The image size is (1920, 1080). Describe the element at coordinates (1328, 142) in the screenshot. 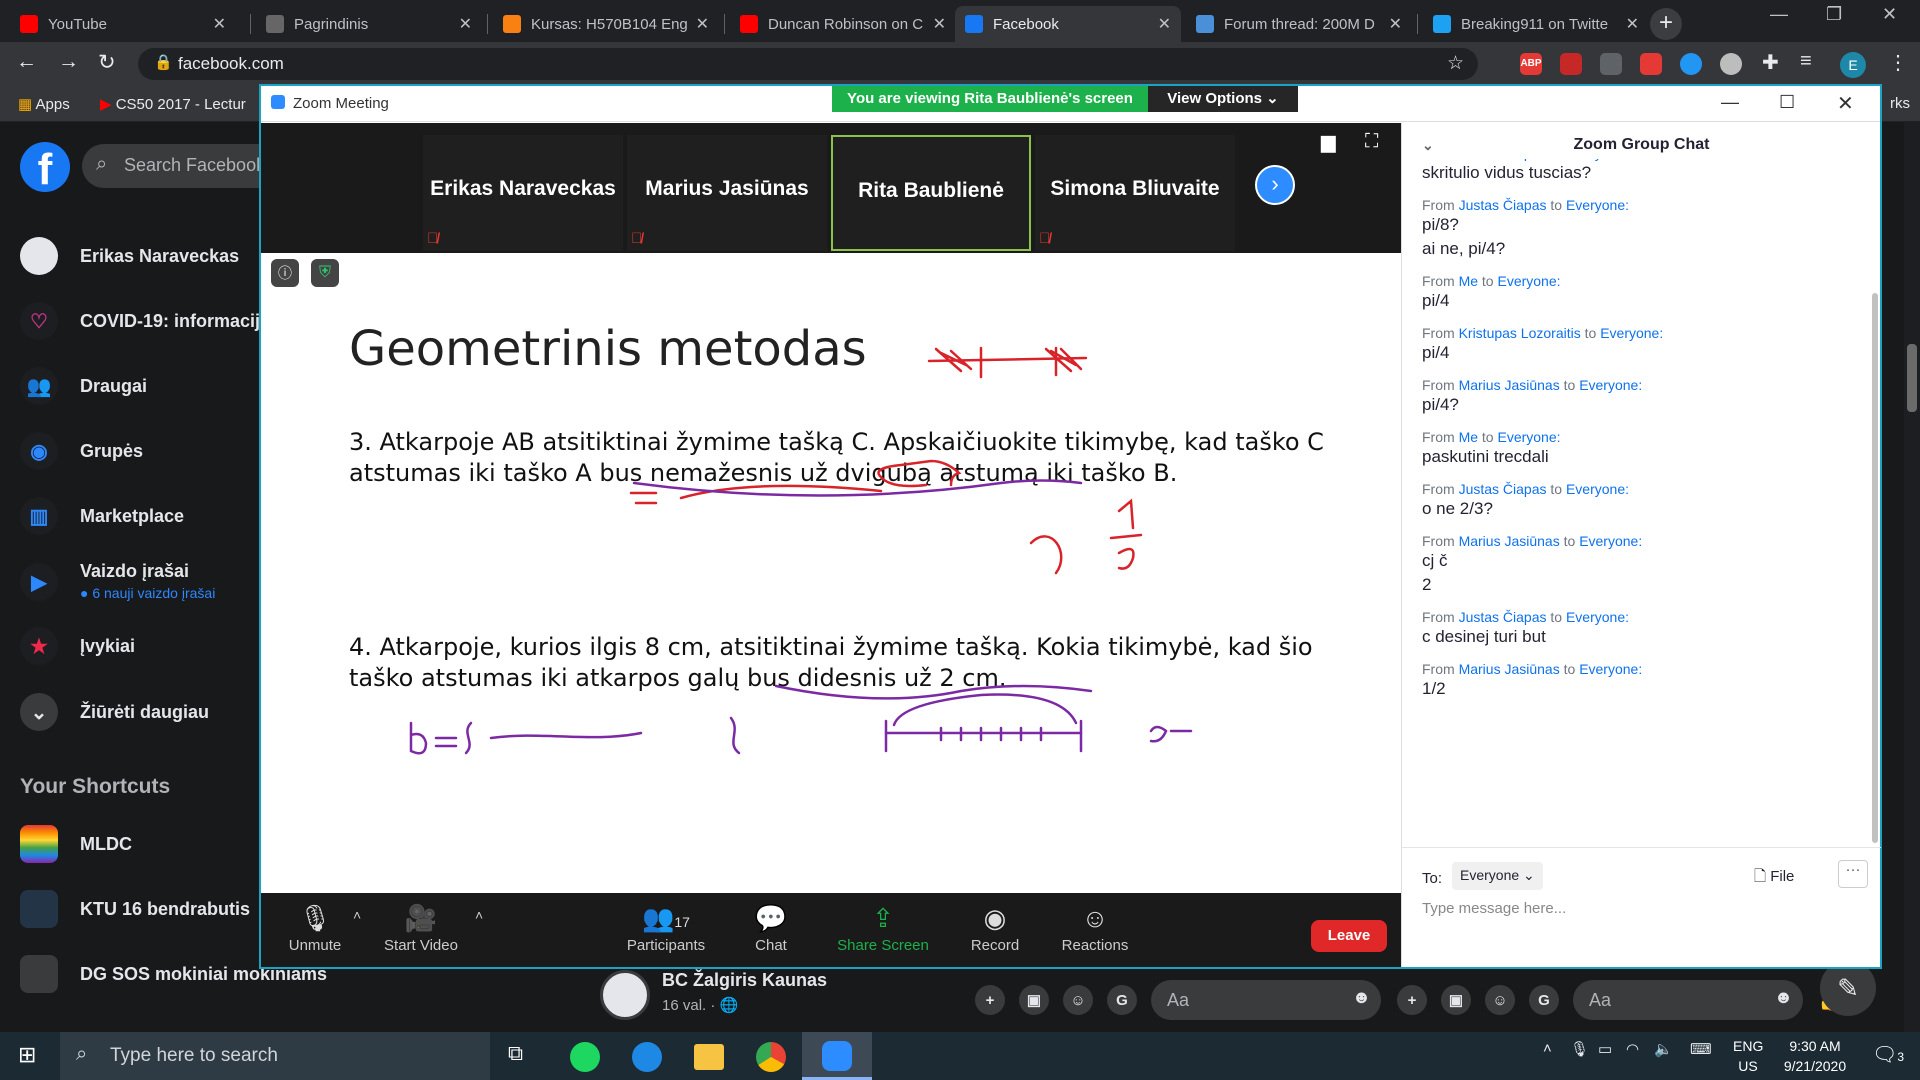

I see `layout-icon: ▆` at that location.